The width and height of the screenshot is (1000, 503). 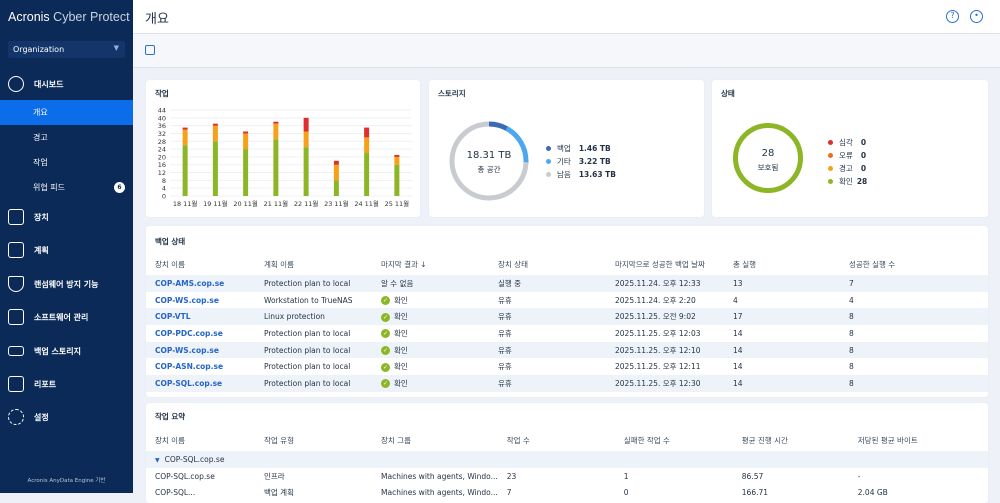 I want to click on table-cell: Linux protection, so click(x=313, y=317).